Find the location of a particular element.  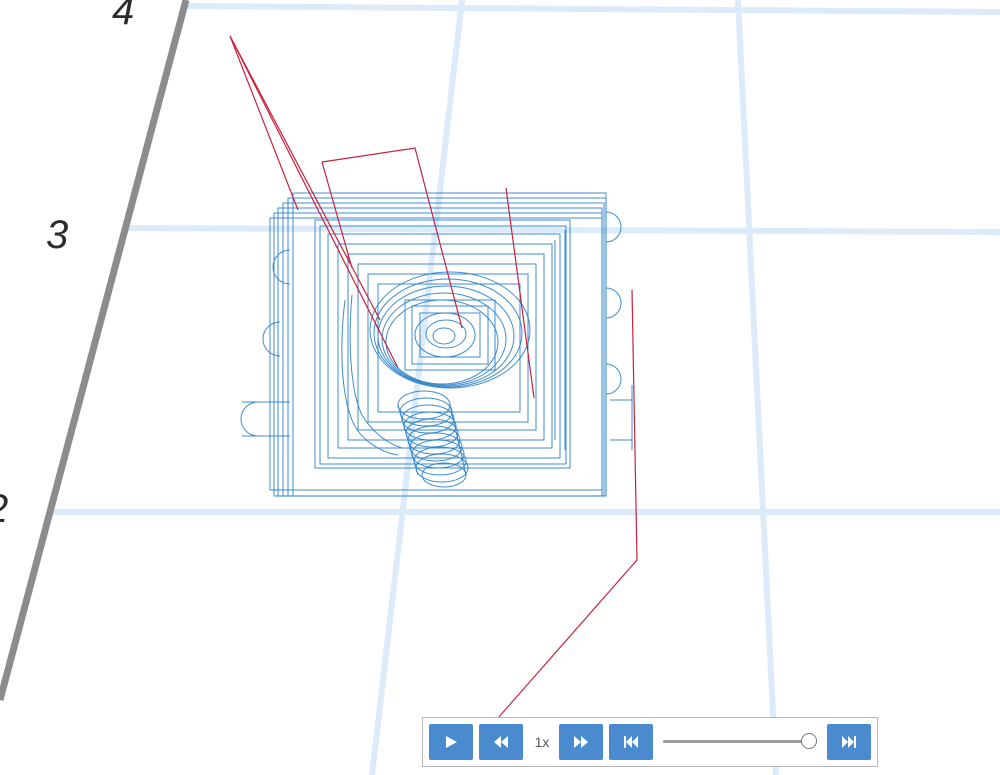

playback-controls: 1x is located at coordinates (650, 742).